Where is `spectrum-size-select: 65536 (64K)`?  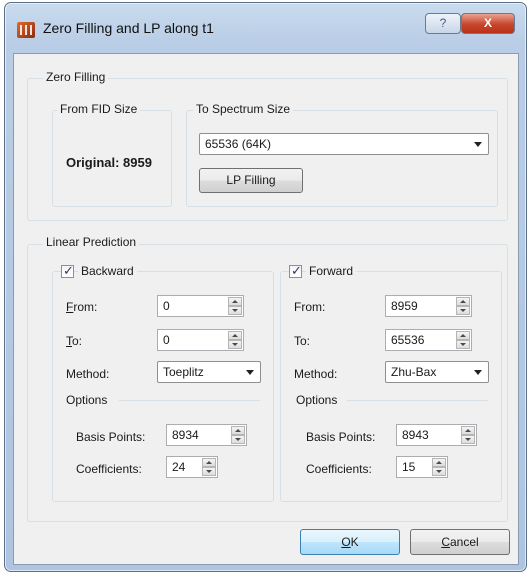 spectrum-size-select: 65536 (64K) is located at coordinates (344, 144).